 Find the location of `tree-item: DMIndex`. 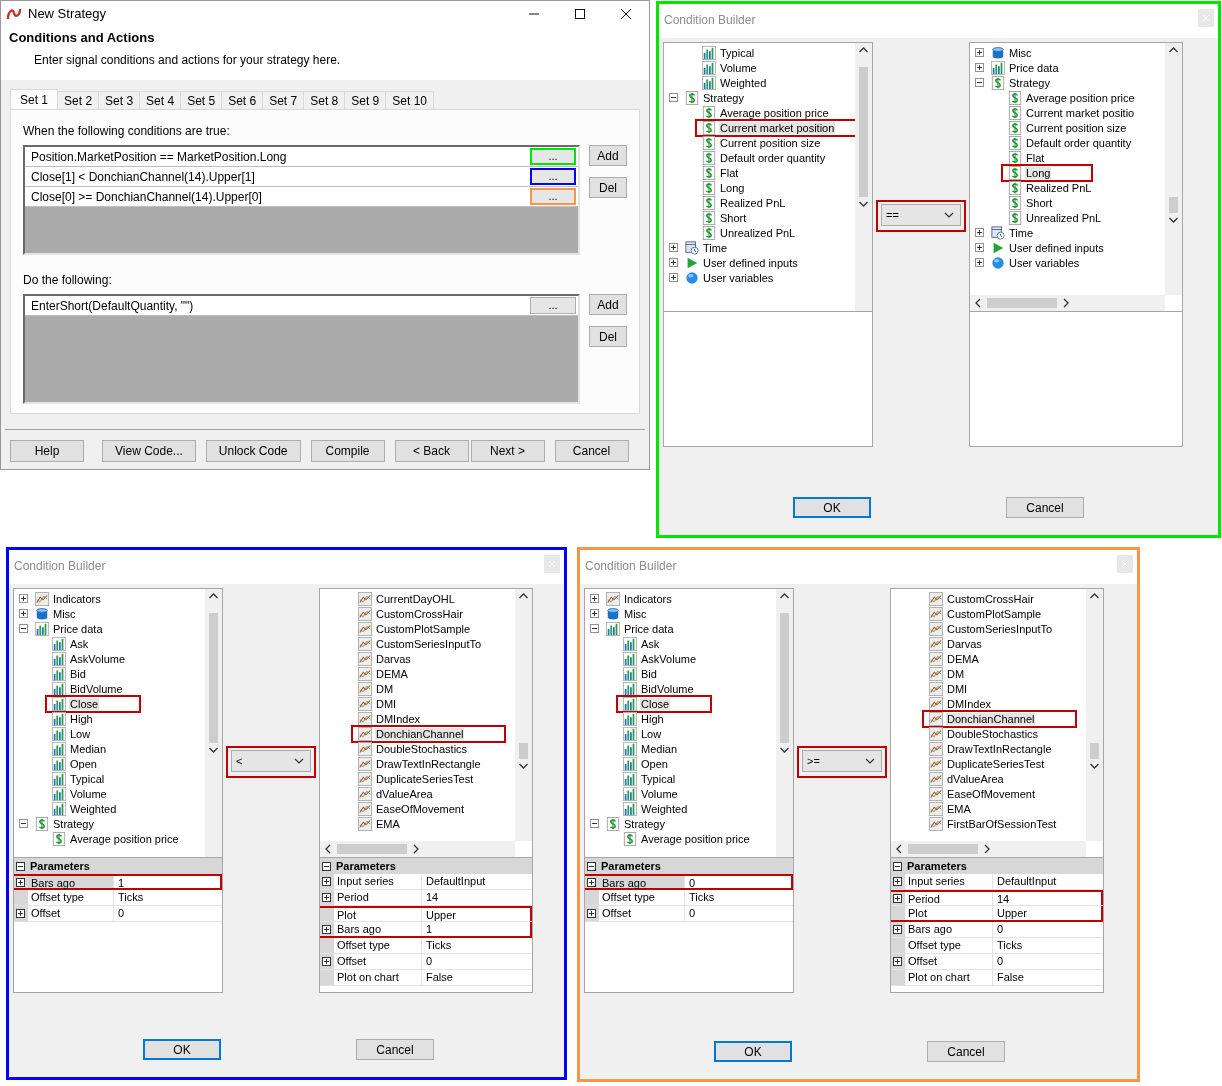

tree-item: DMIndex is located at coordinates (390, 718).